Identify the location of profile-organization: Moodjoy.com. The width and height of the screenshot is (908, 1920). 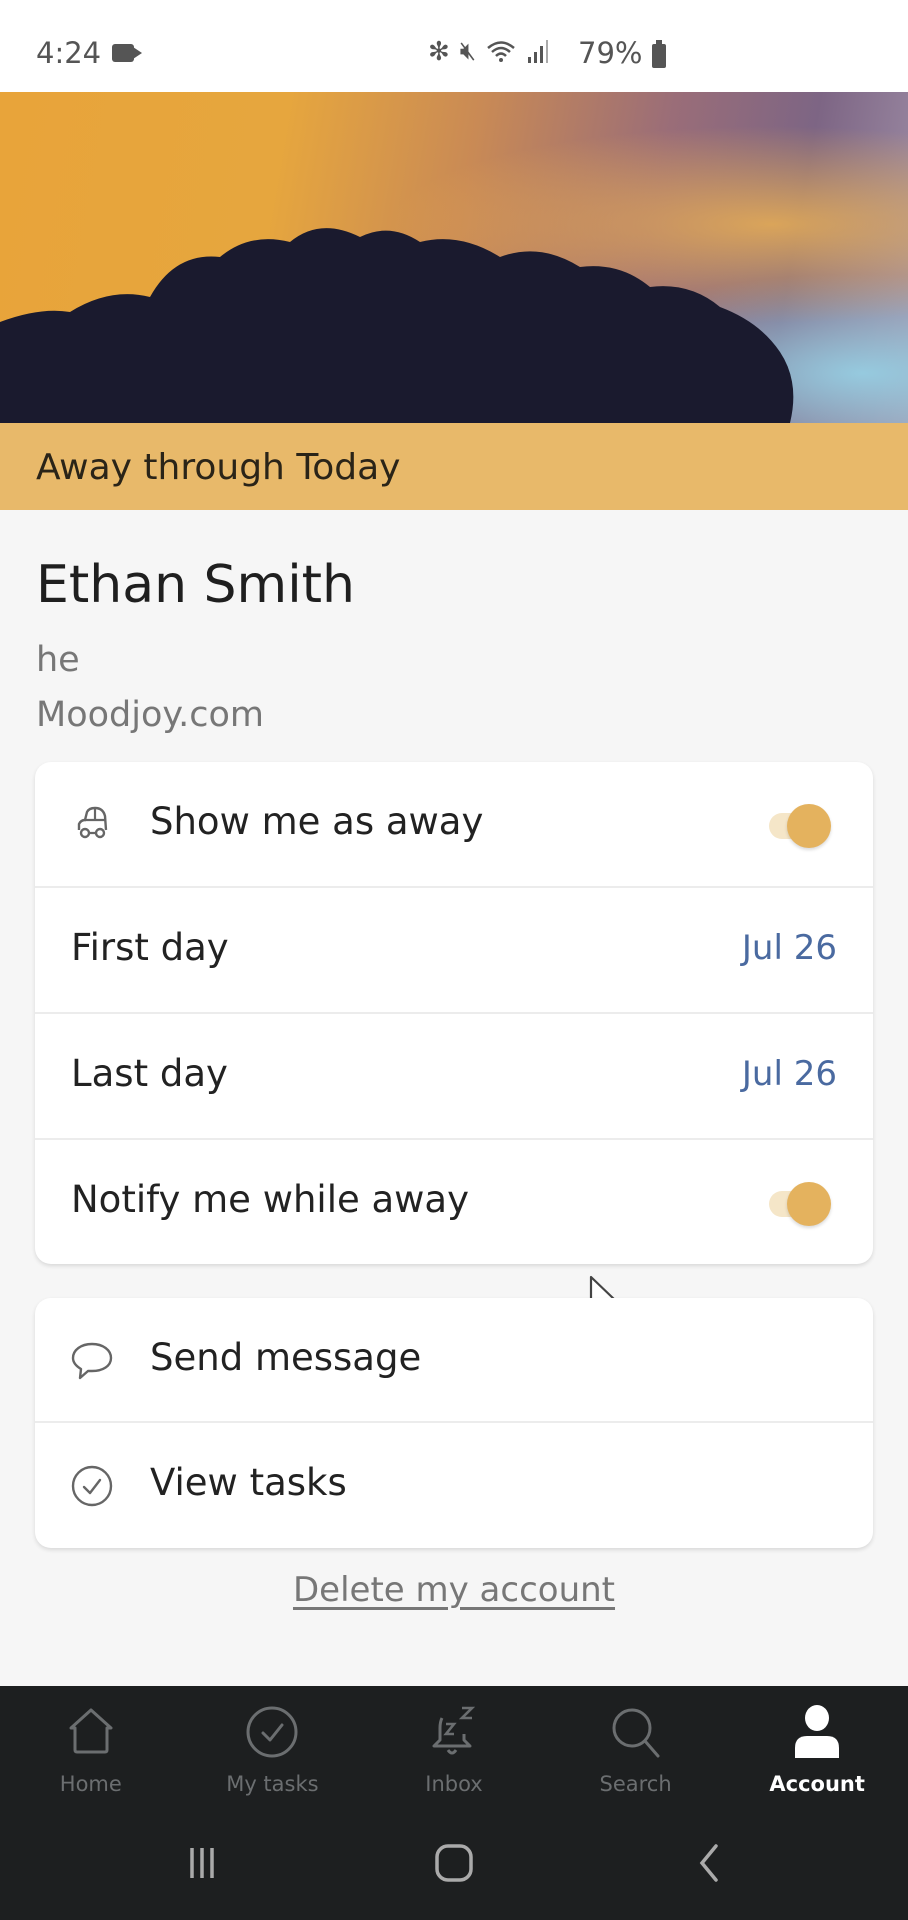
(150, 715).